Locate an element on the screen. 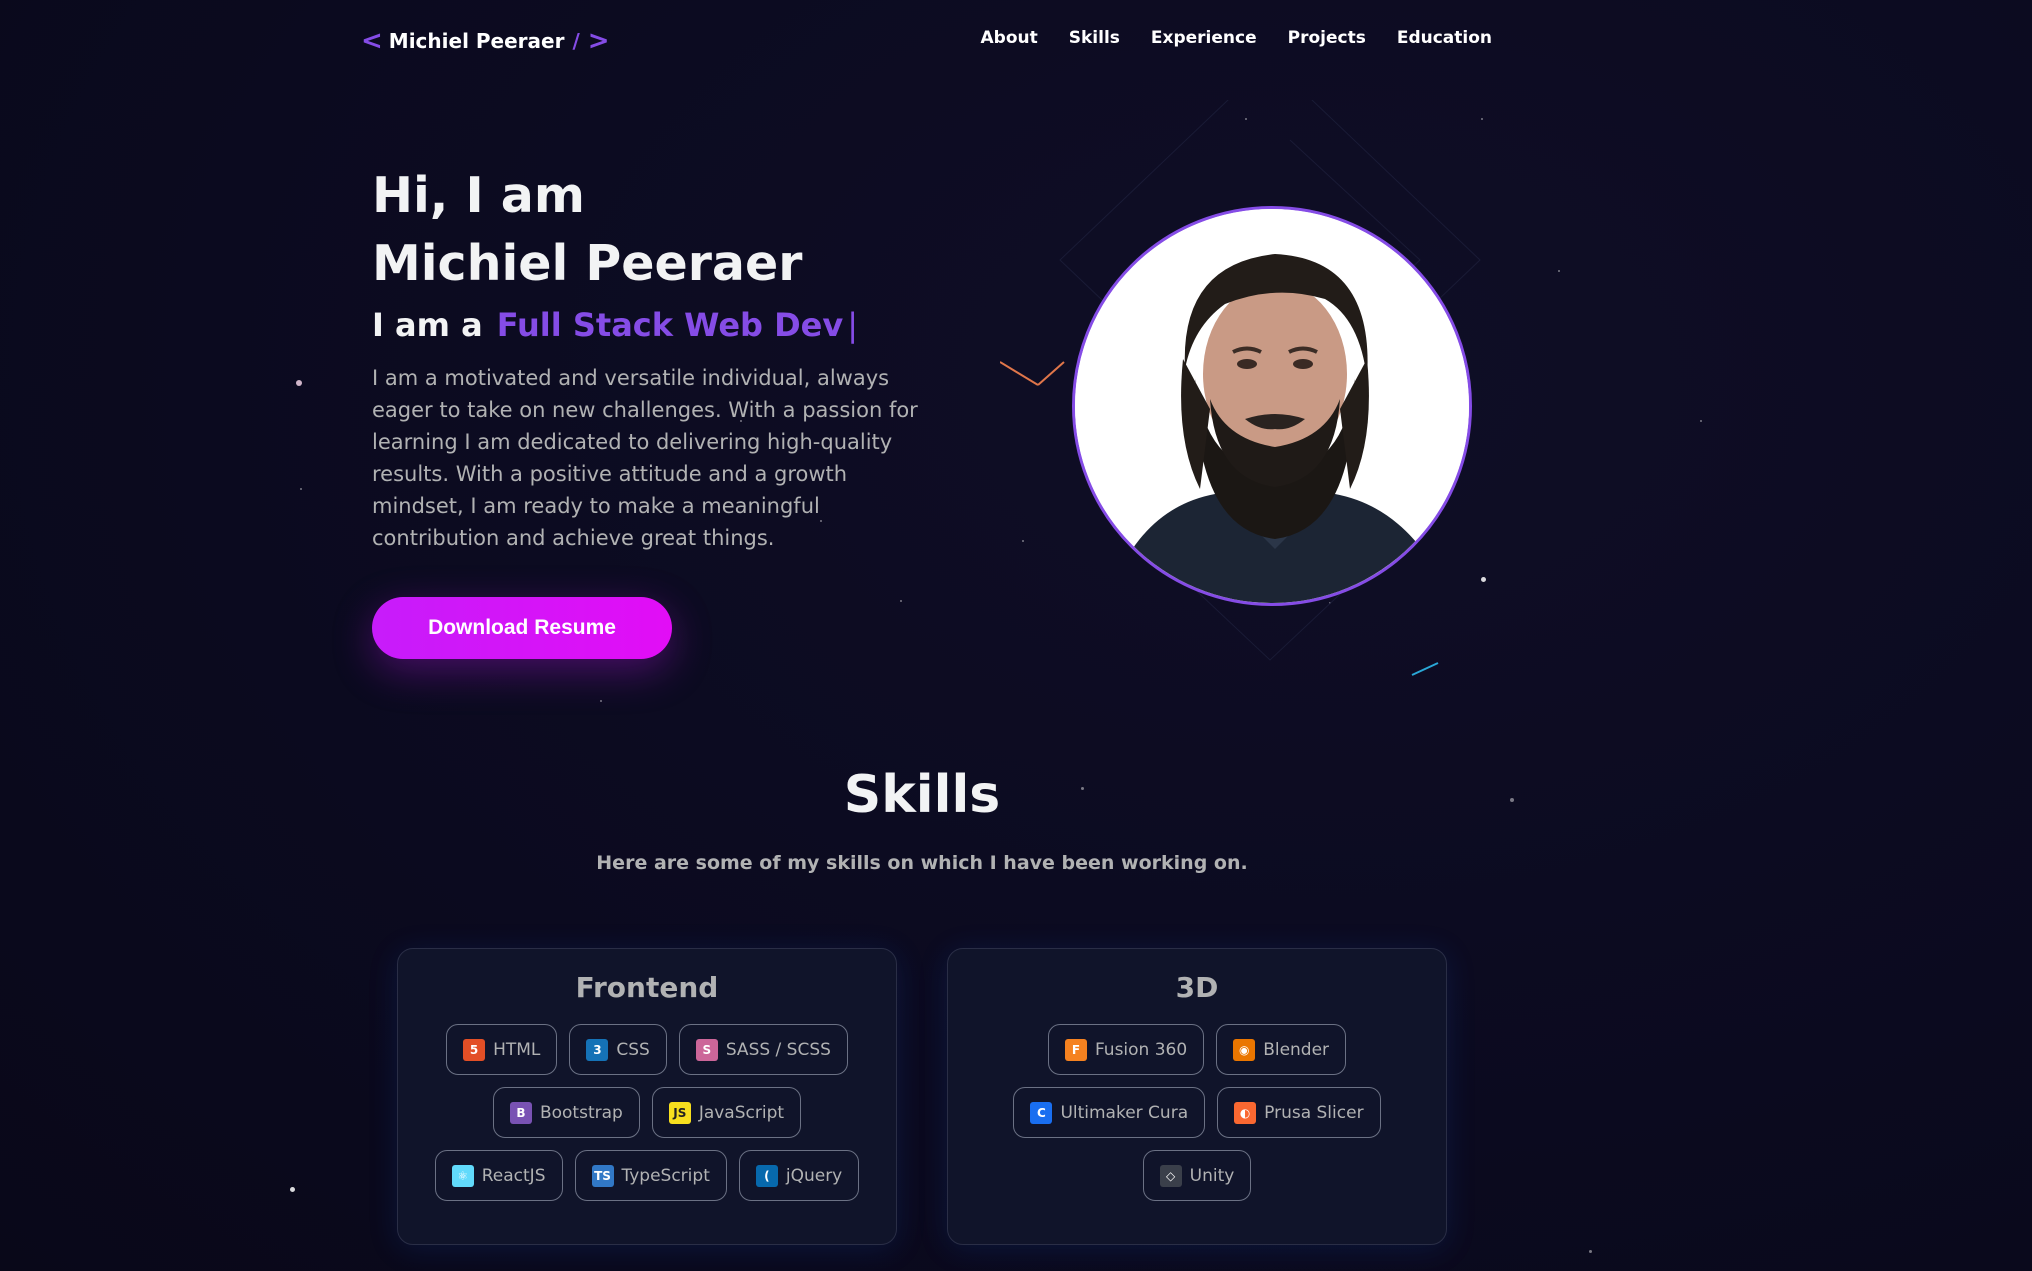  skill-chip: TS TypeScript is located at coordinates (650, 1175).